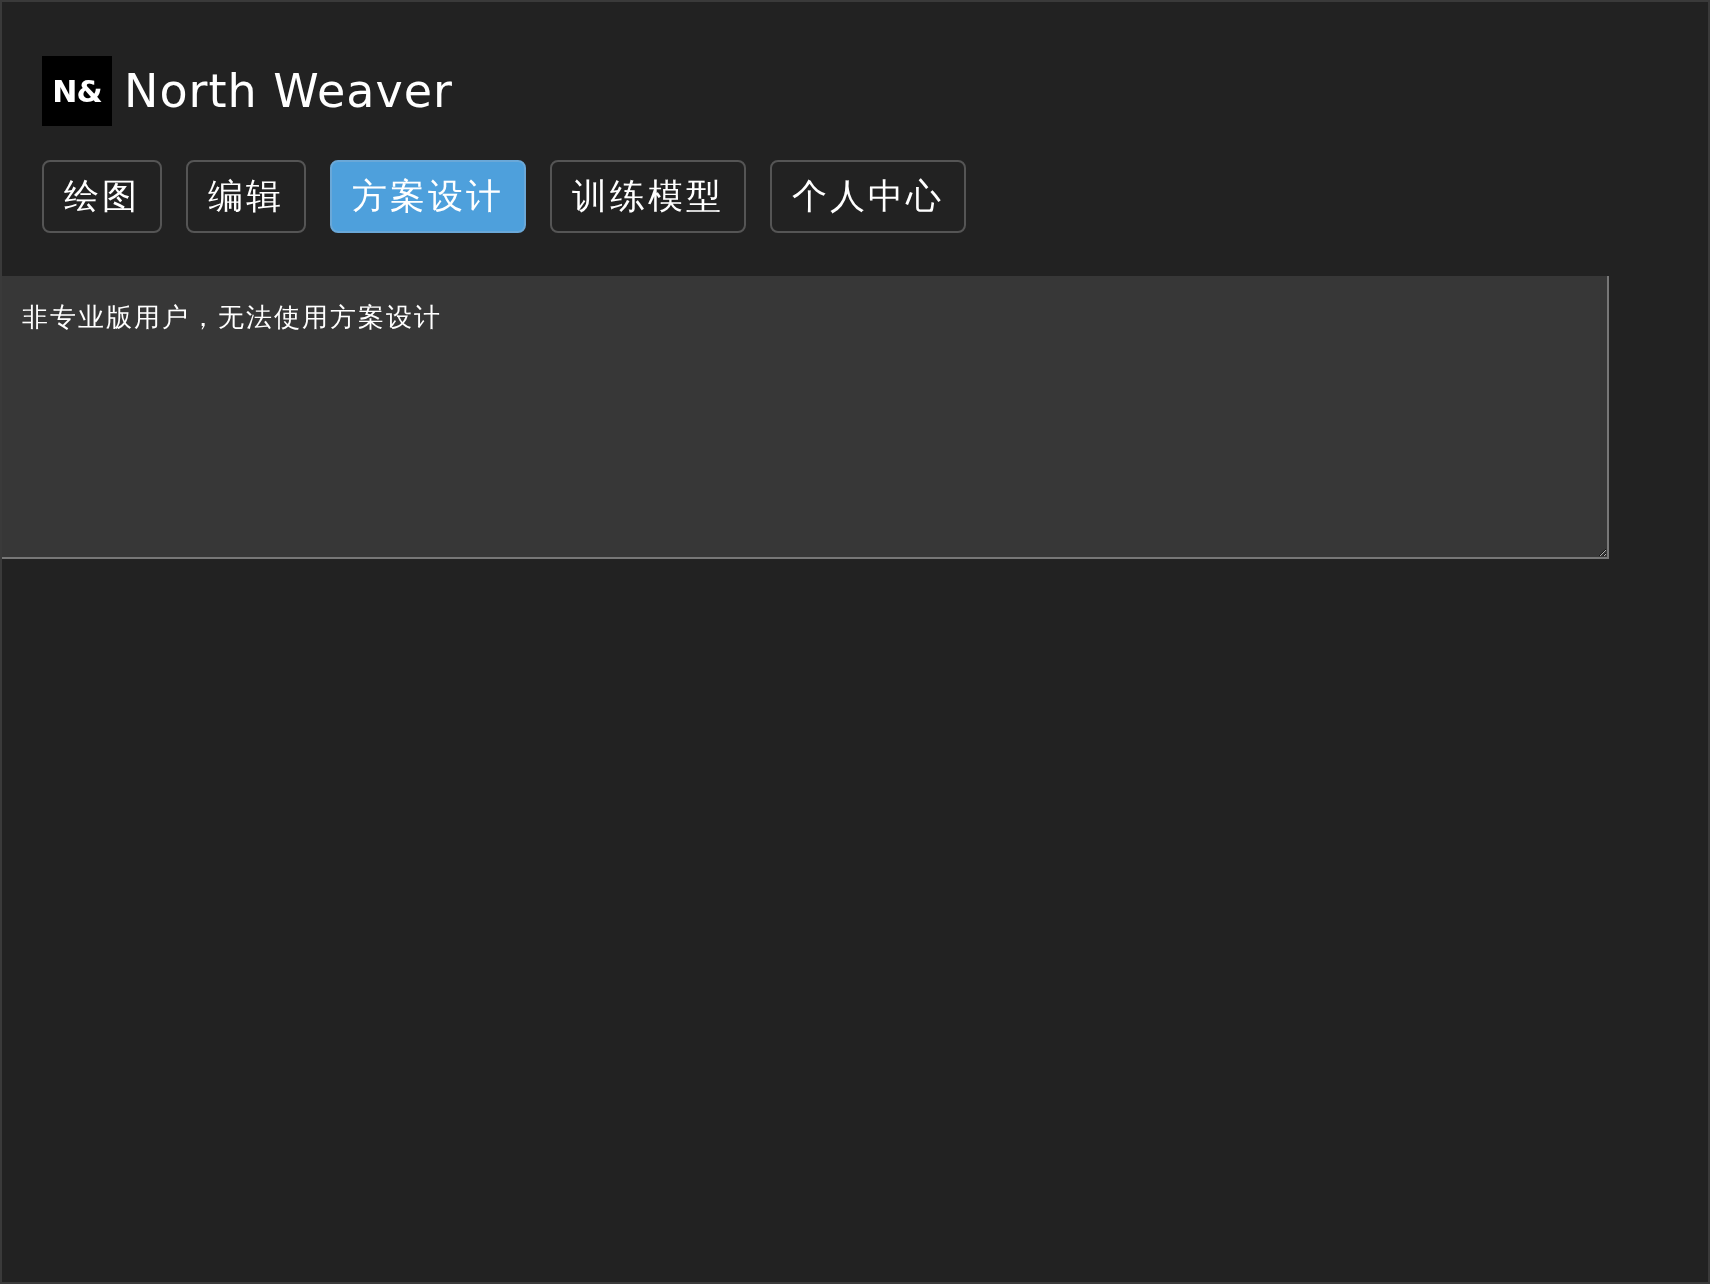  What do you see at coordinates (77, 91) in the screenshot?
I see `logo-mark: N&` at bounding box center [77, 91].